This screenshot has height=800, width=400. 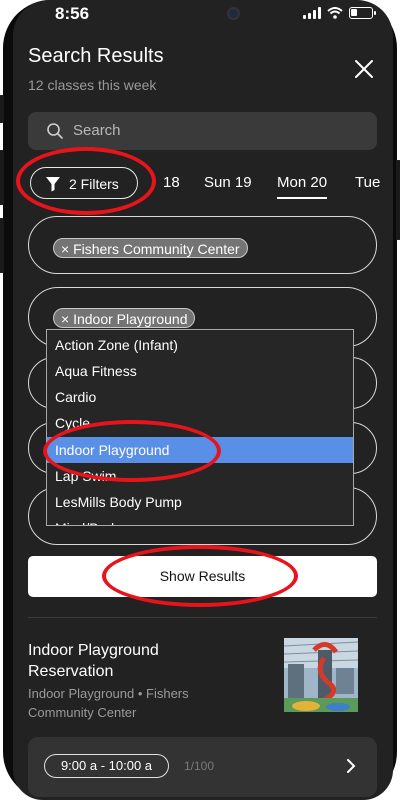 I want to click on signal-icon, so click(x=312, y=13).